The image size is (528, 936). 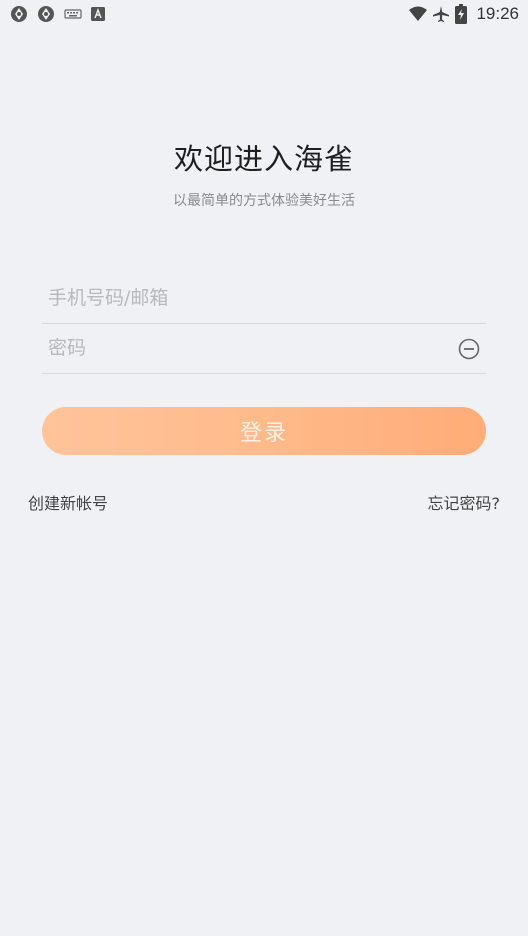 I want to click on page-title: 欢迎进入海雀, so click(x=263, y=159).